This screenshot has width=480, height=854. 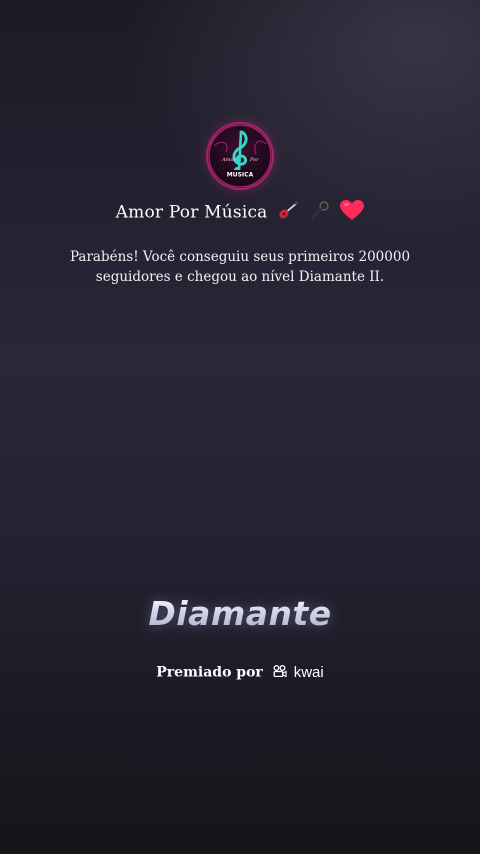 I want to click on microphone-icon, so click(x=320, y=213).